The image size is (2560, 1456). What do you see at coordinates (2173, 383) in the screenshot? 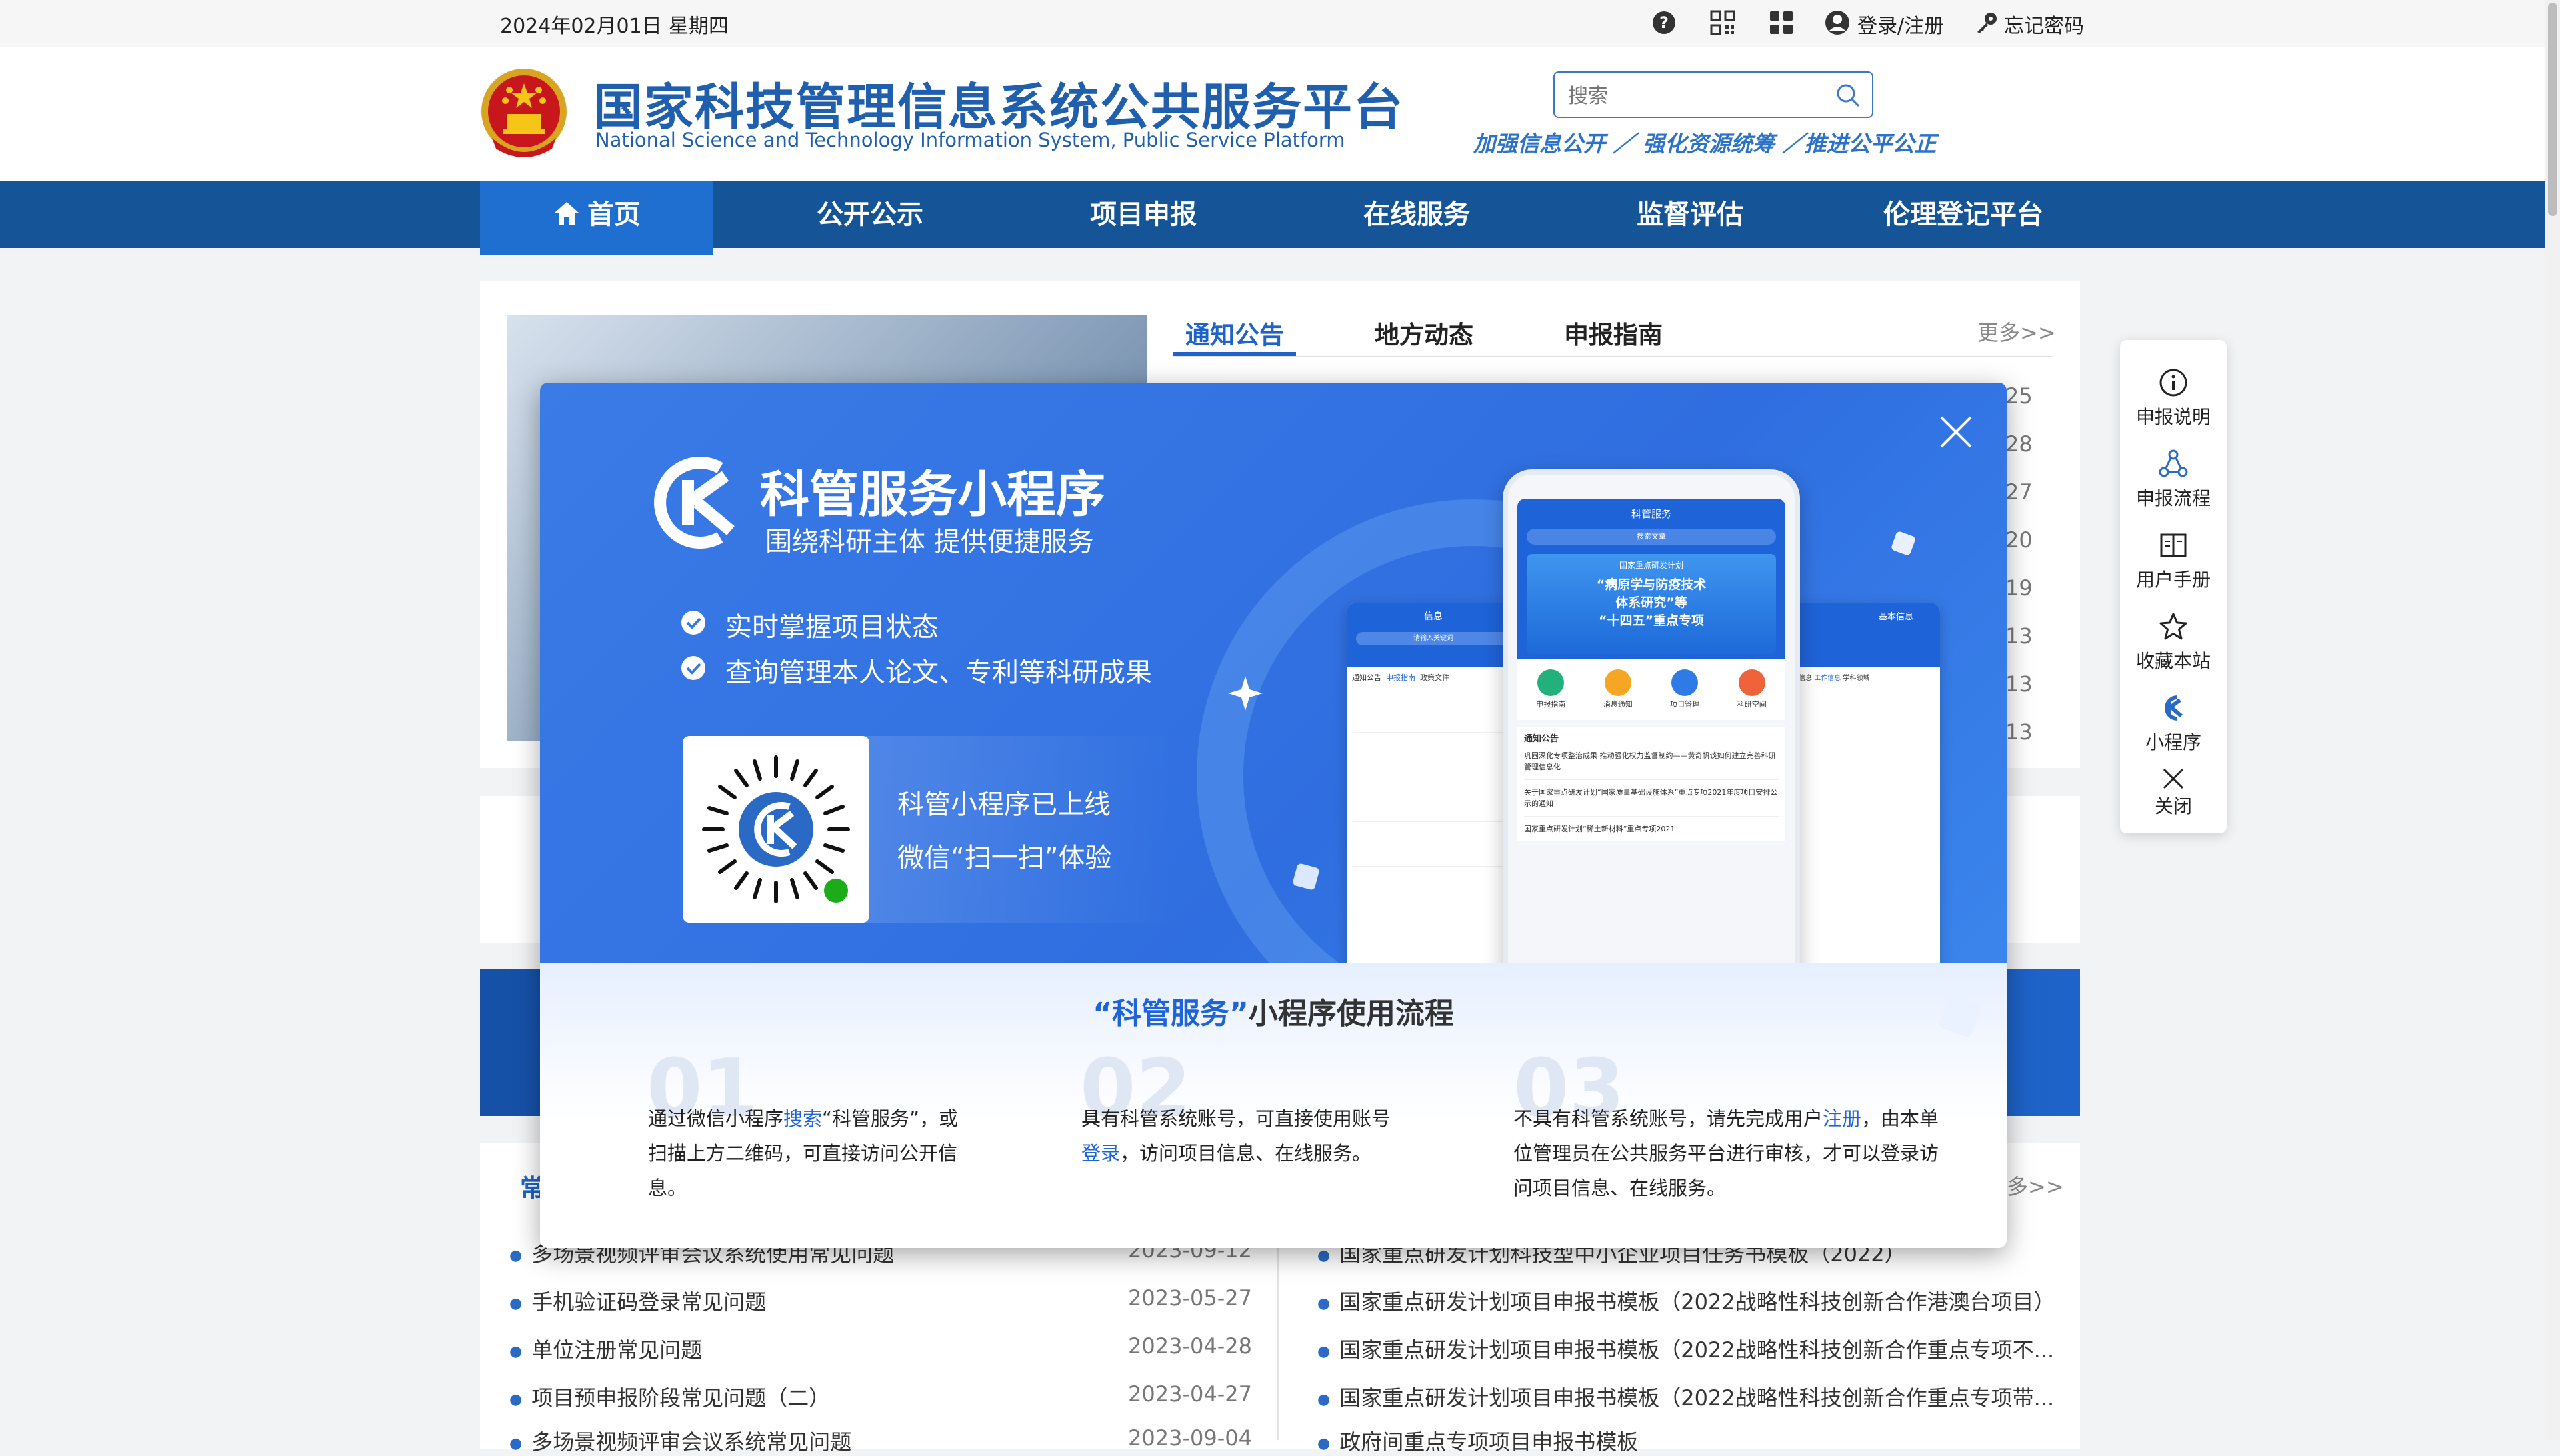
I see `info-icon` at bounding box center [2173, 383].